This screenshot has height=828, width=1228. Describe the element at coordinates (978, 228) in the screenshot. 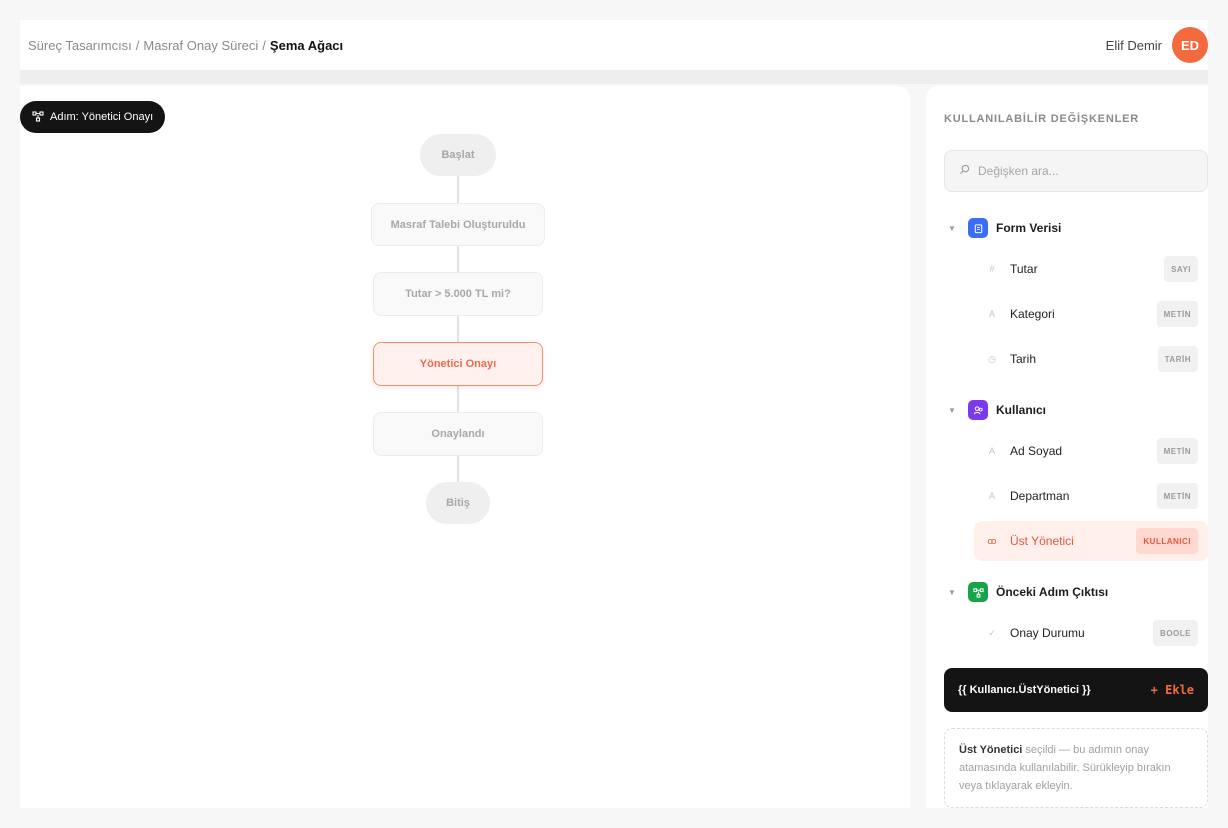

I see `clipboard-icon` at that location.